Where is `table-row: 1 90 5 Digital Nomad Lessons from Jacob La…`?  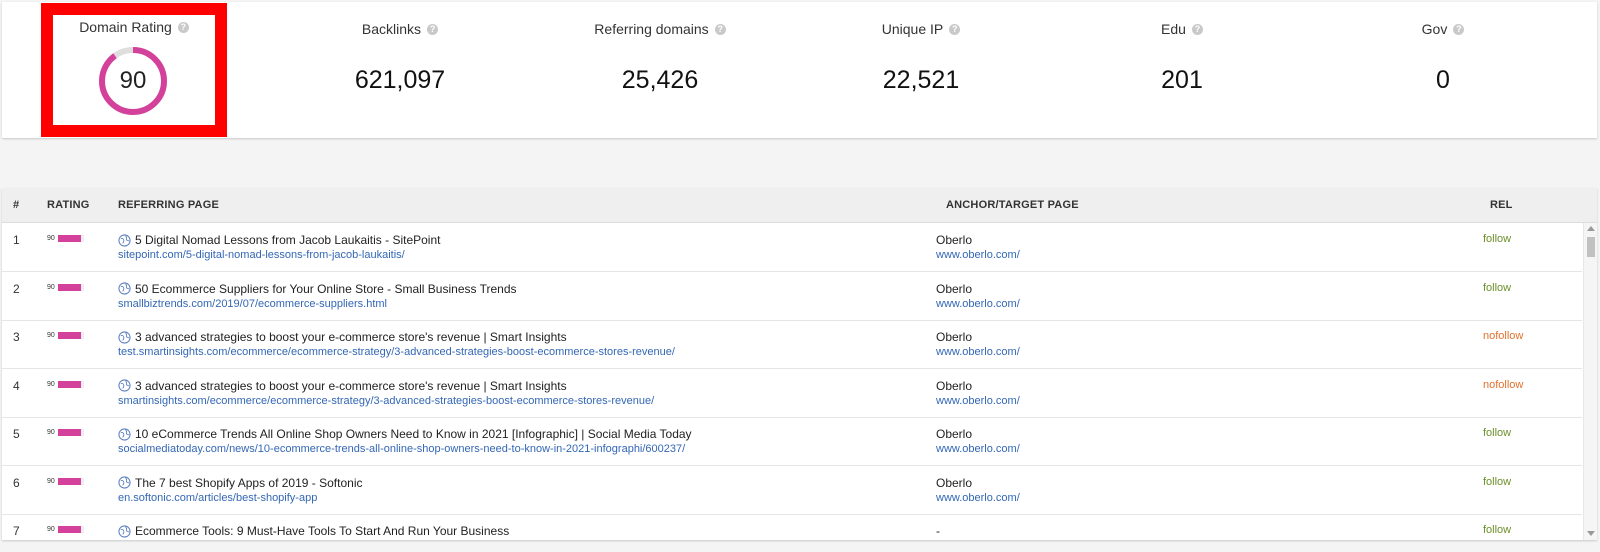 table-row: 1 90 5 Digital Nomad Lessons from Jacob La… is located at coordinates (792, 247).